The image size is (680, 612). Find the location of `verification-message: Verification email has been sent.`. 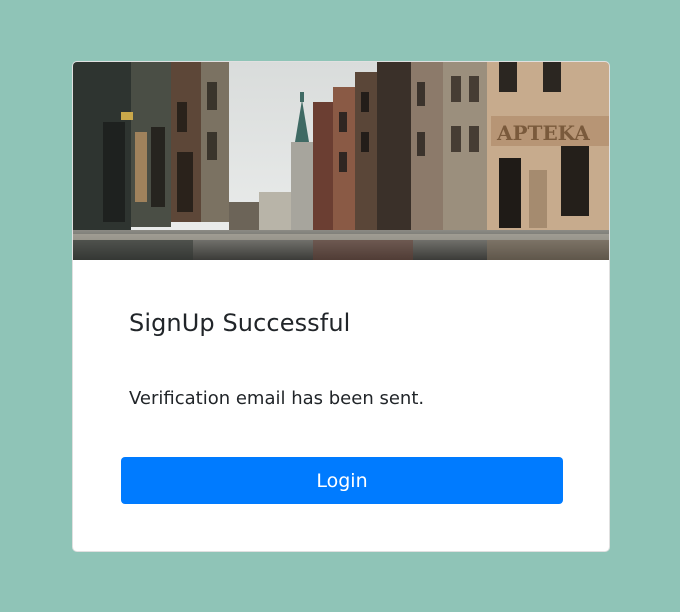

verification-message: Verification email has been sent. is located at coordinates (277, 398).